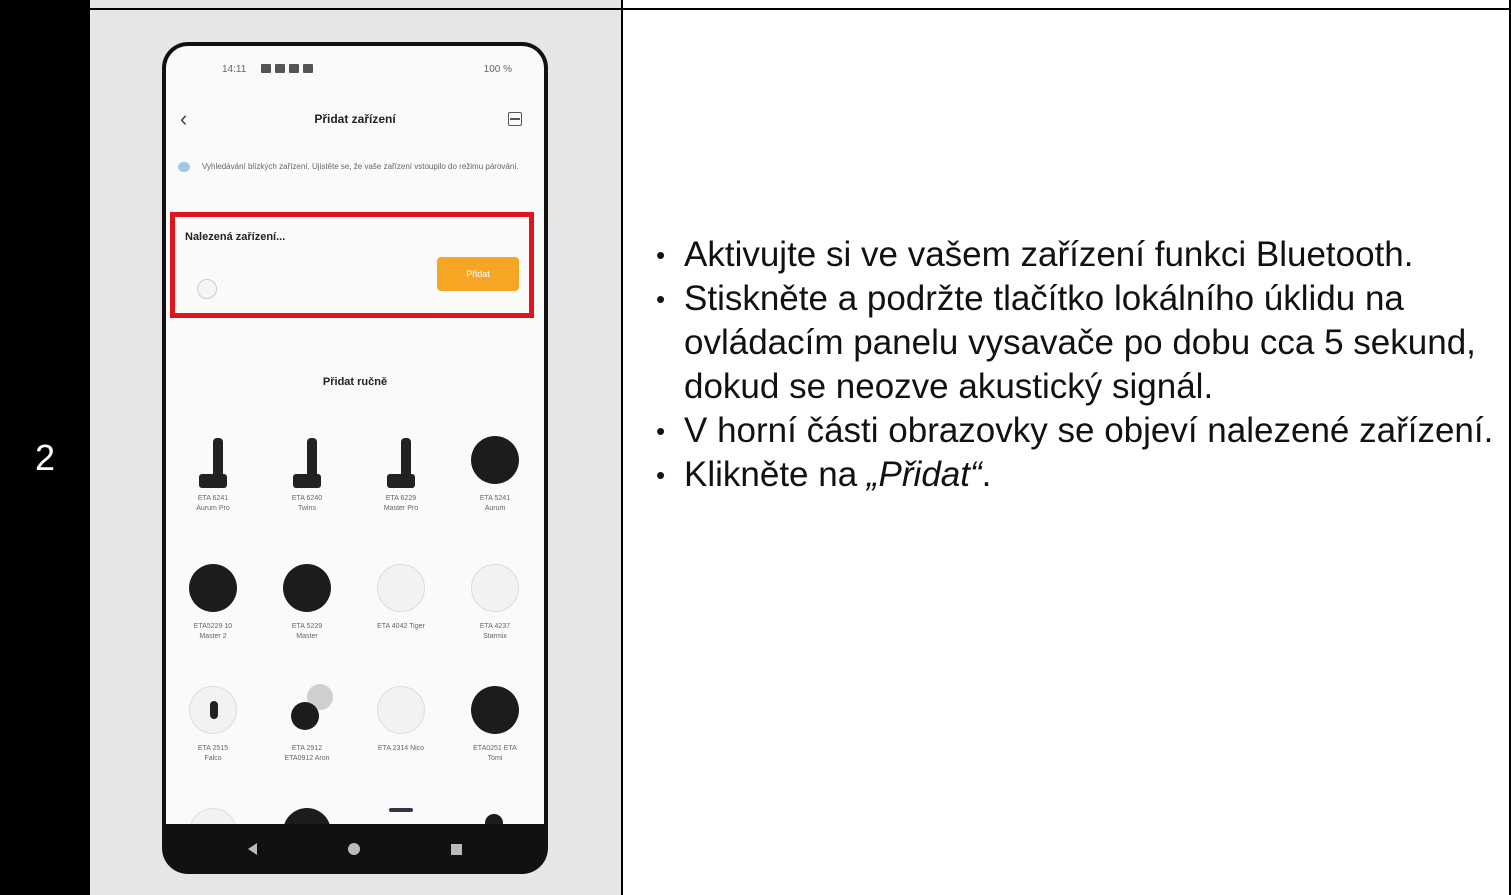 This screenshot has width=1511, height=895. I want to click on robot-vacuum-icon, so click(401, 810).